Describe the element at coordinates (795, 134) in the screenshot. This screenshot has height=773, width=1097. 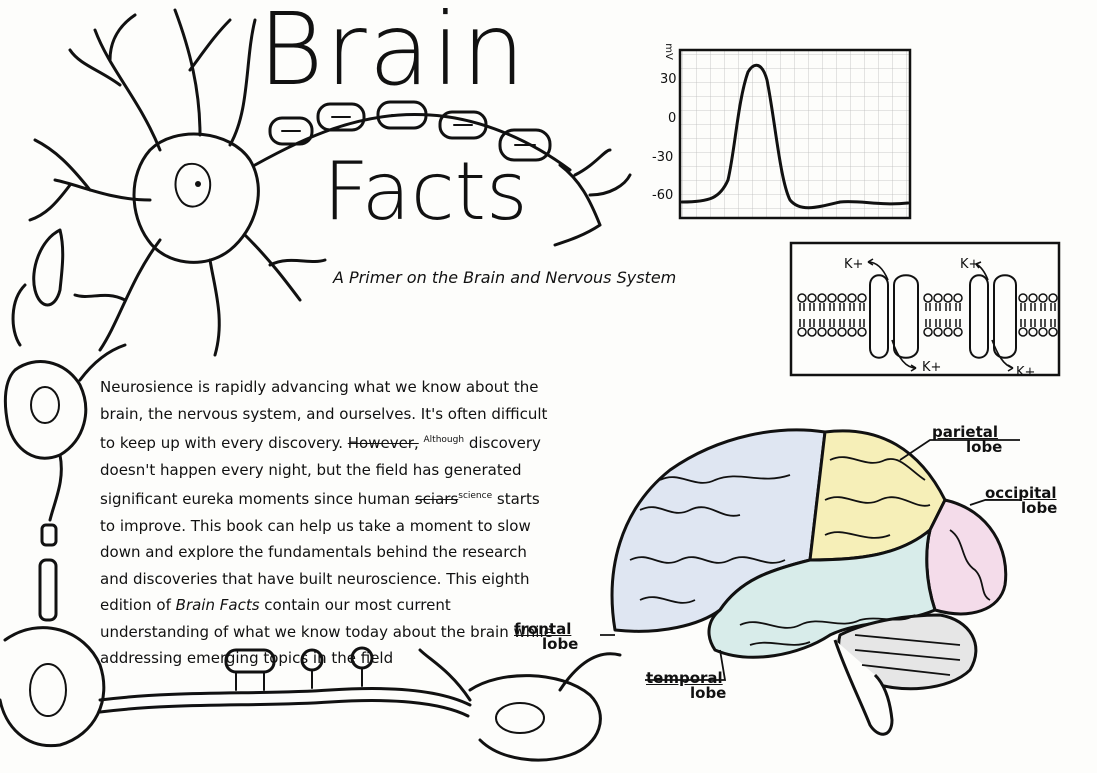
I see `action-potential-graph` at that location.